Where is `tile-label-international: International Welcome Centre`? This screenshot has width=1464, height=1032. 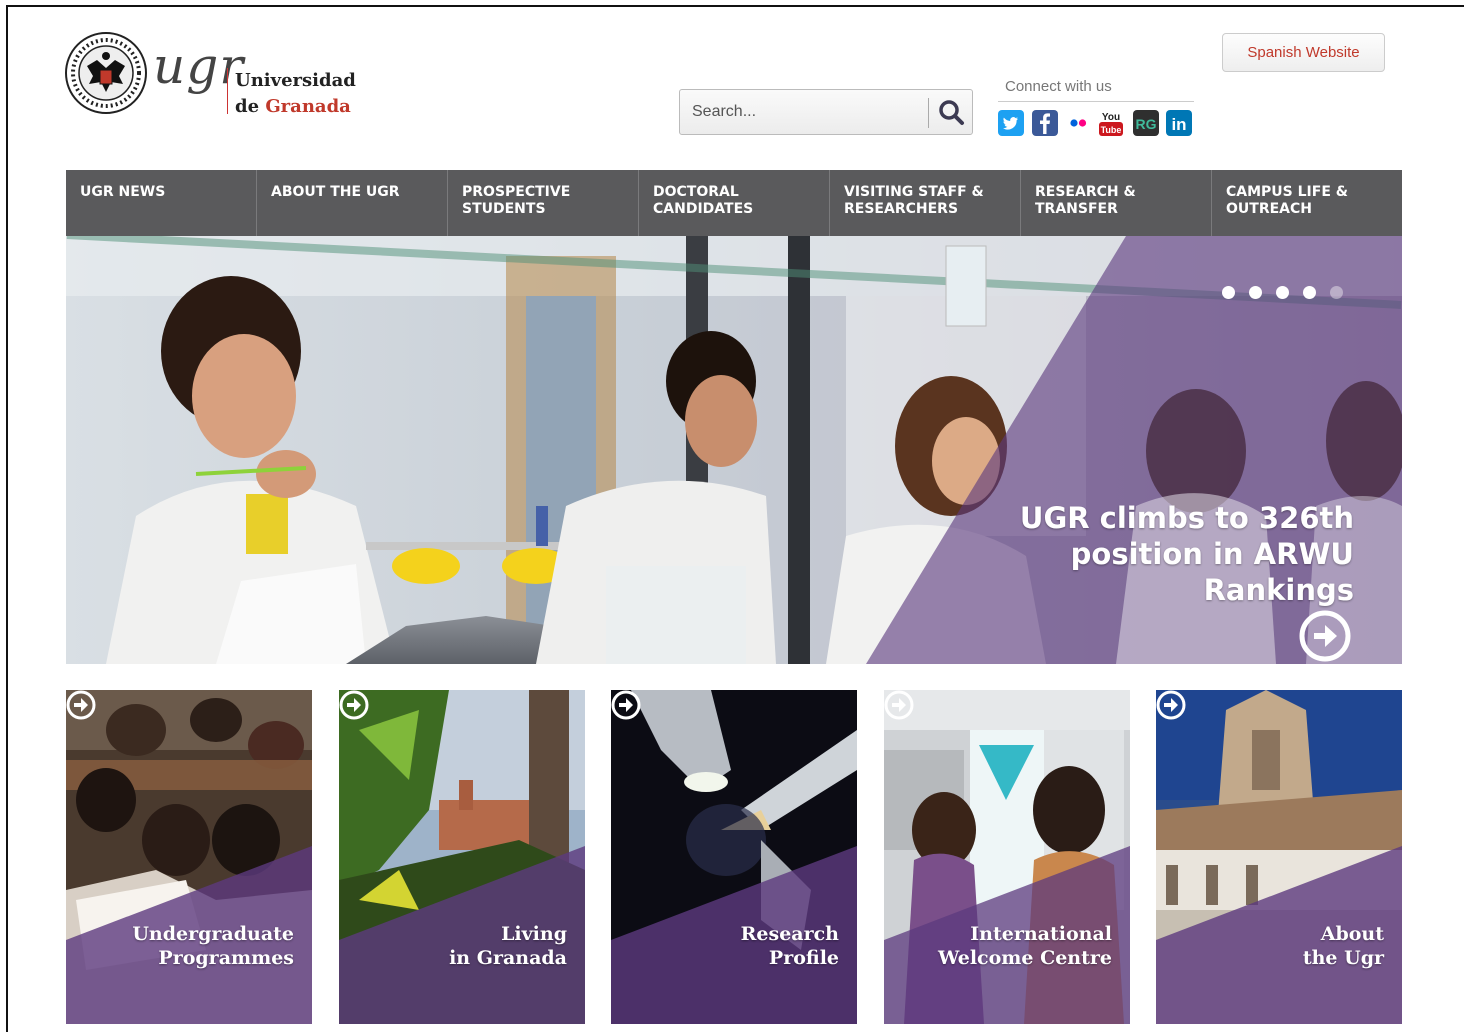 tile-label-international: International Welcome Centre is located at coordinates (1024, 946).